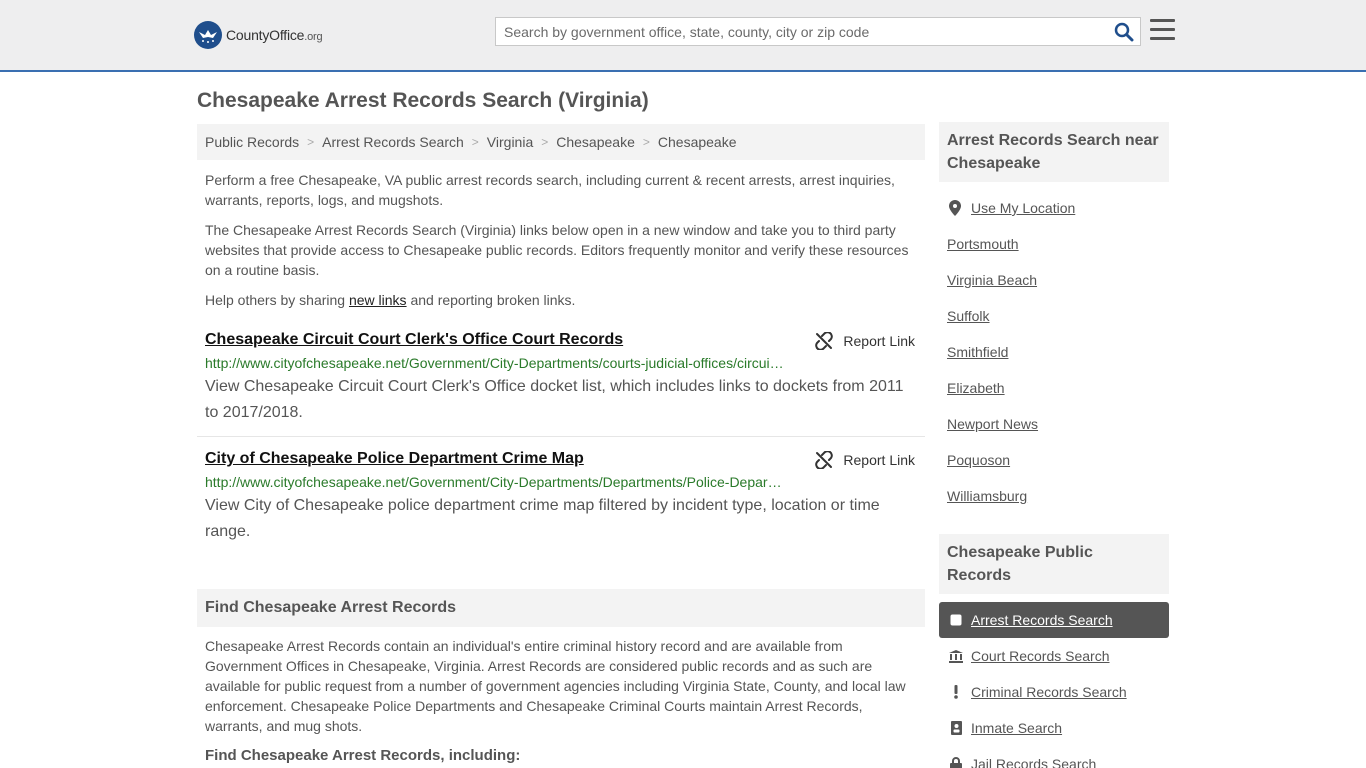 Image resolution: width=1366 pixels, height=768 pixels. I want to click on new-links-link: new links, so click(378, 300).